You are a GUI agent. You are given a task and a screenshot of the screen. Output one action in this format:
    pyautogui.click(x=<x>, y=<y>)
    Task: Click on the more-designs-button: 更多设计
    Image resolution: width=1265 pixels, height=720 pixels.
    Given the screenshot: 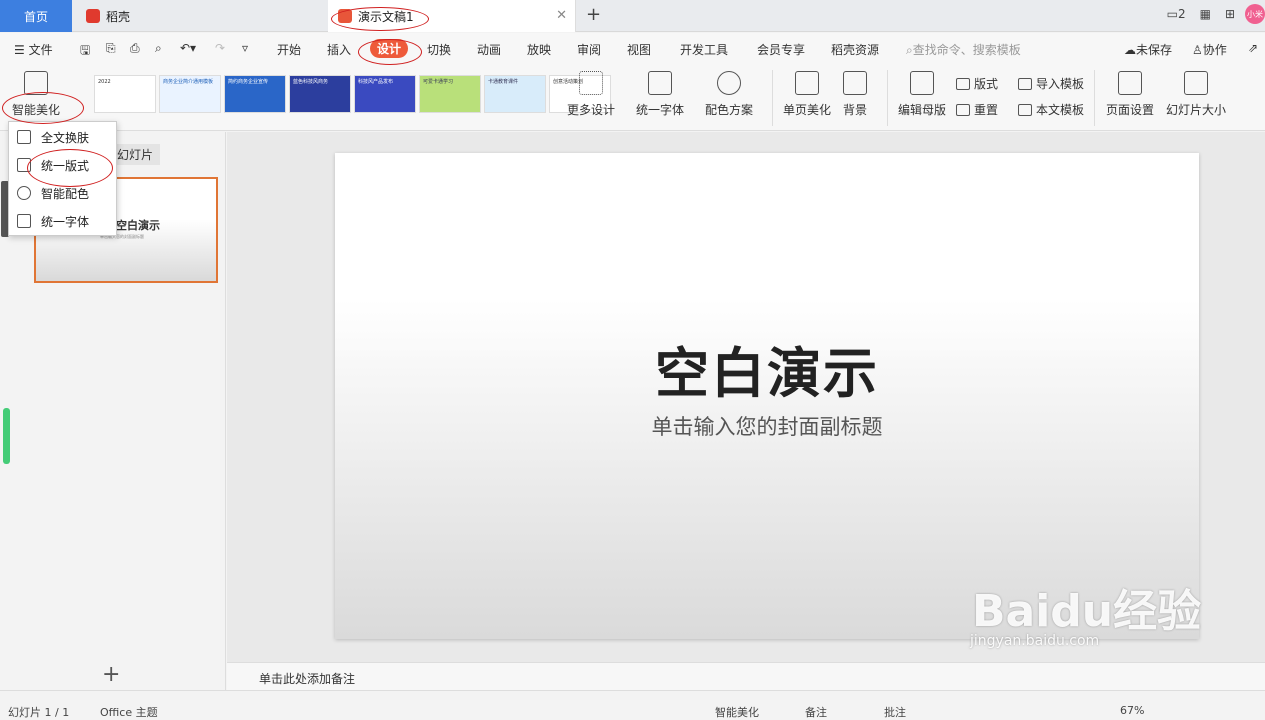 What is the action you would take?
    pyautogui.click(x=591, y=94)
    